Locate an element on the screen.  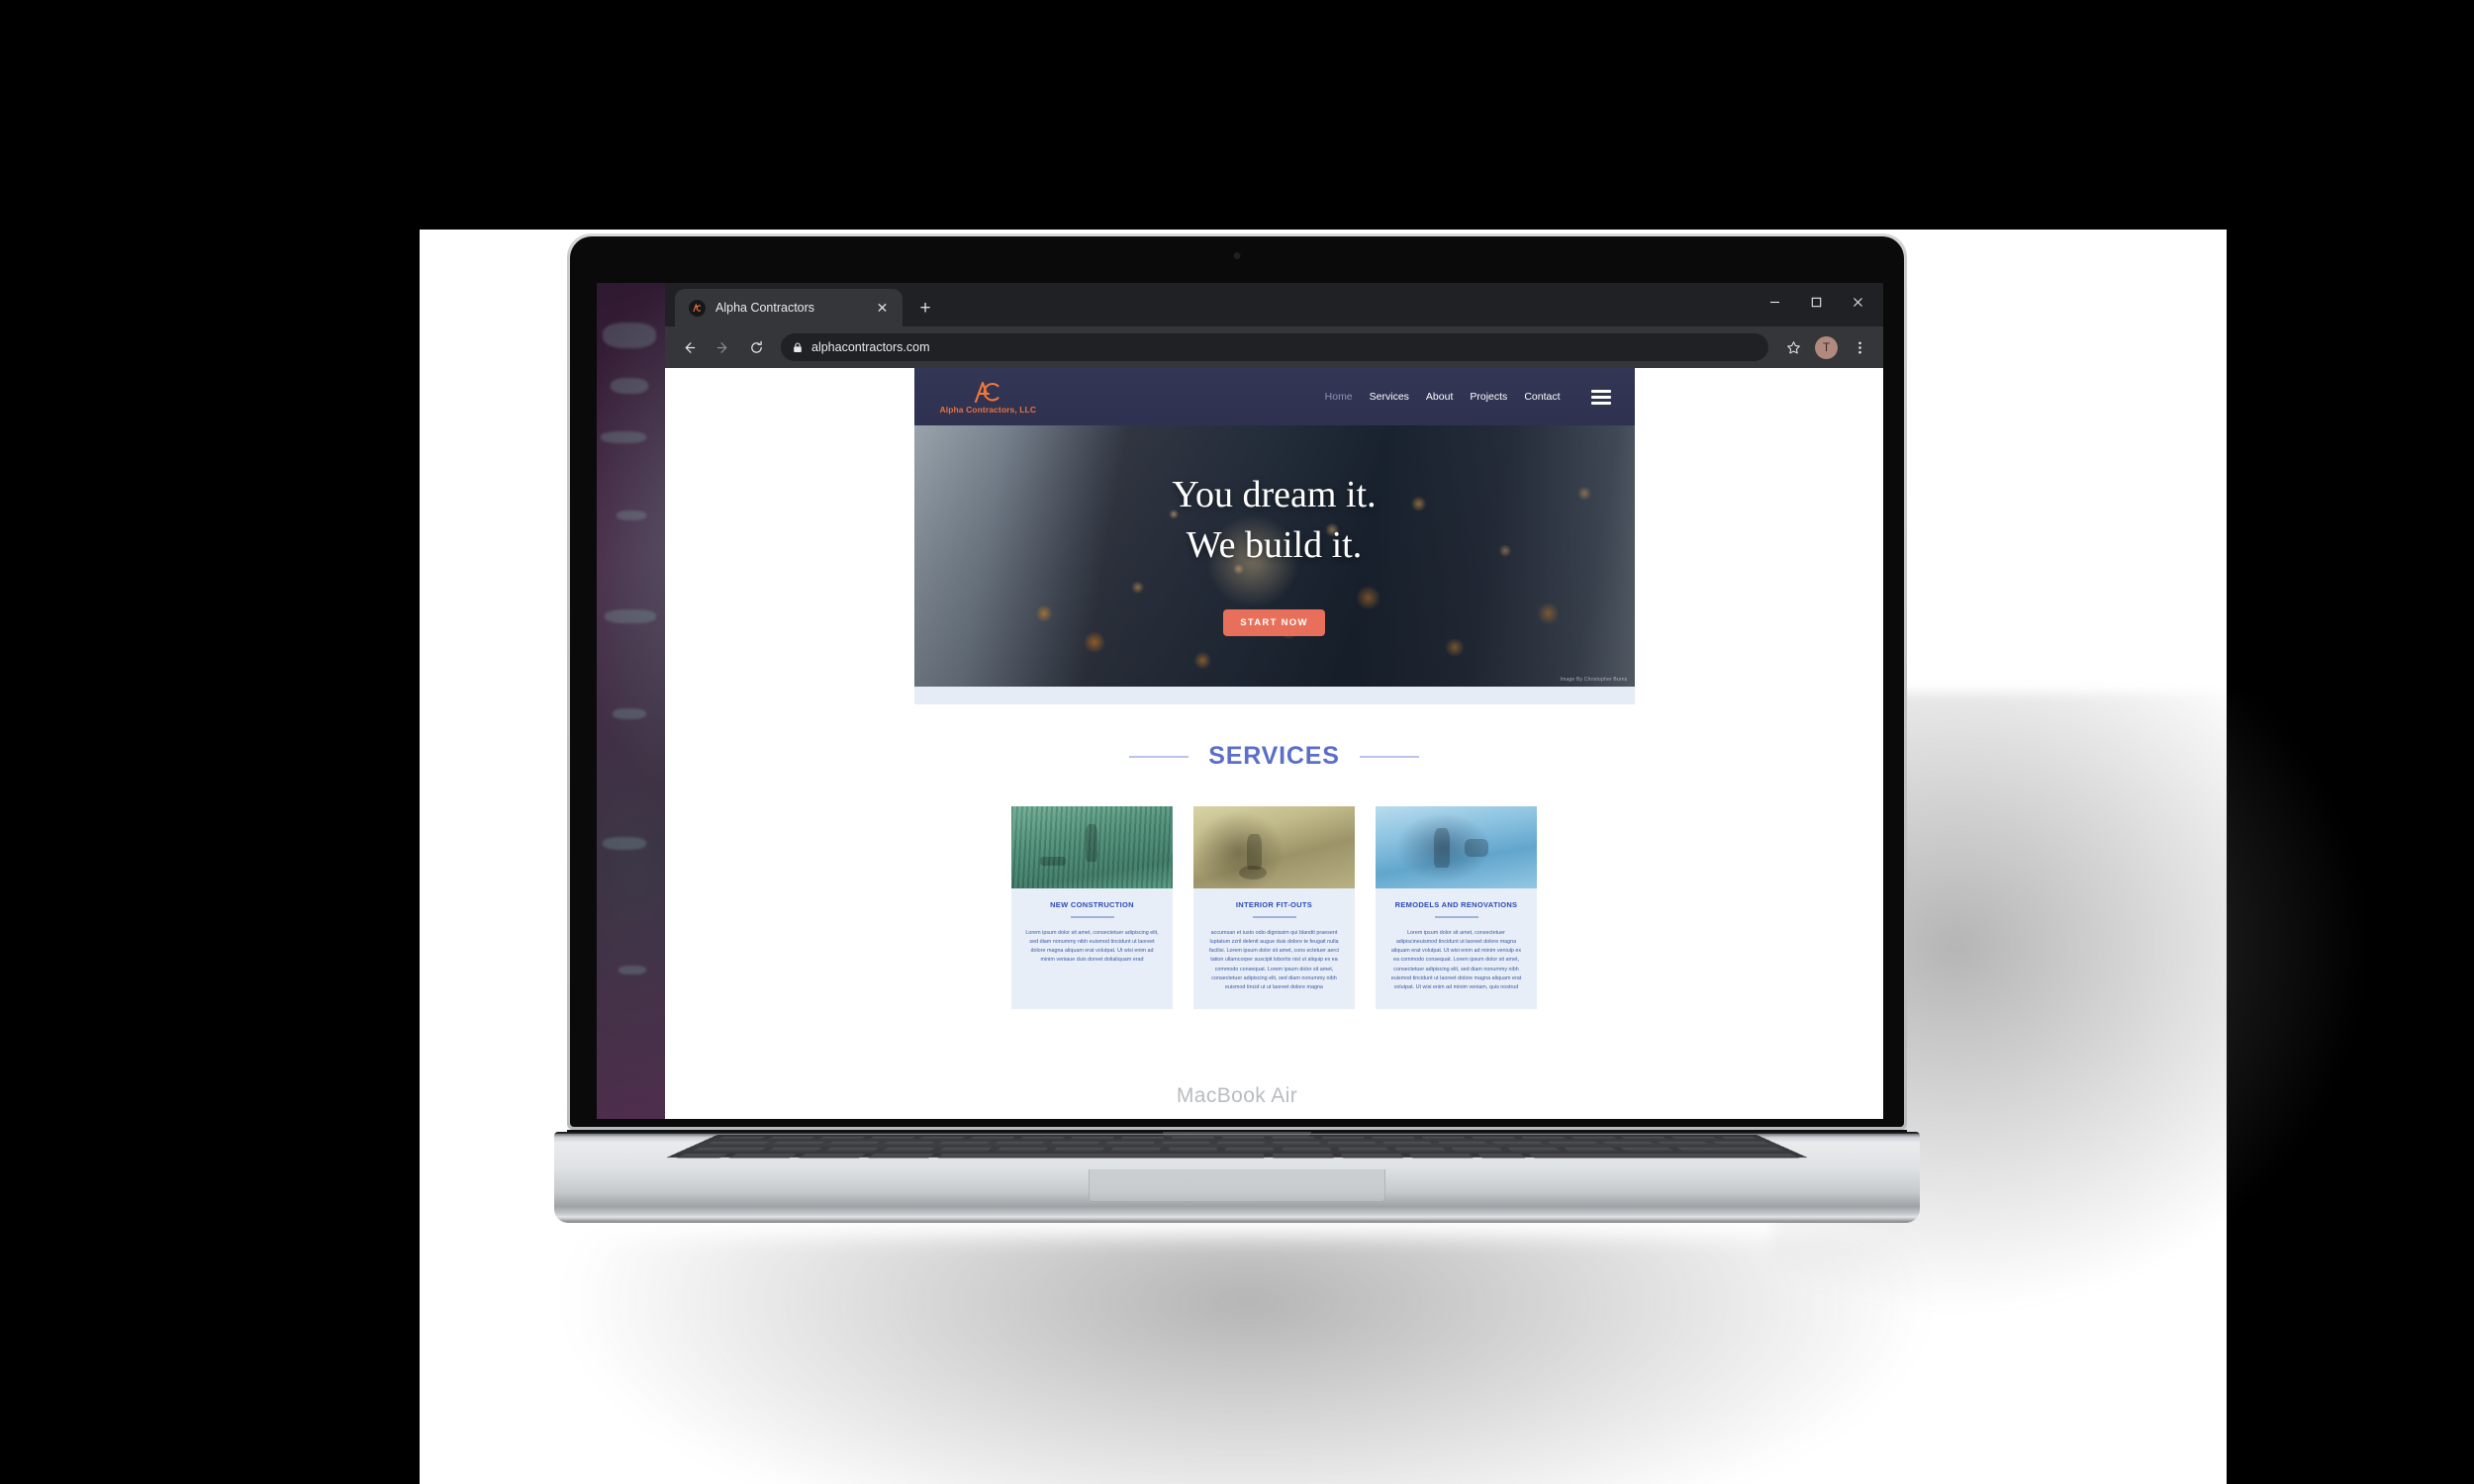
hero-headline-line1: You dream it. is located at coordinates (1275, 495).